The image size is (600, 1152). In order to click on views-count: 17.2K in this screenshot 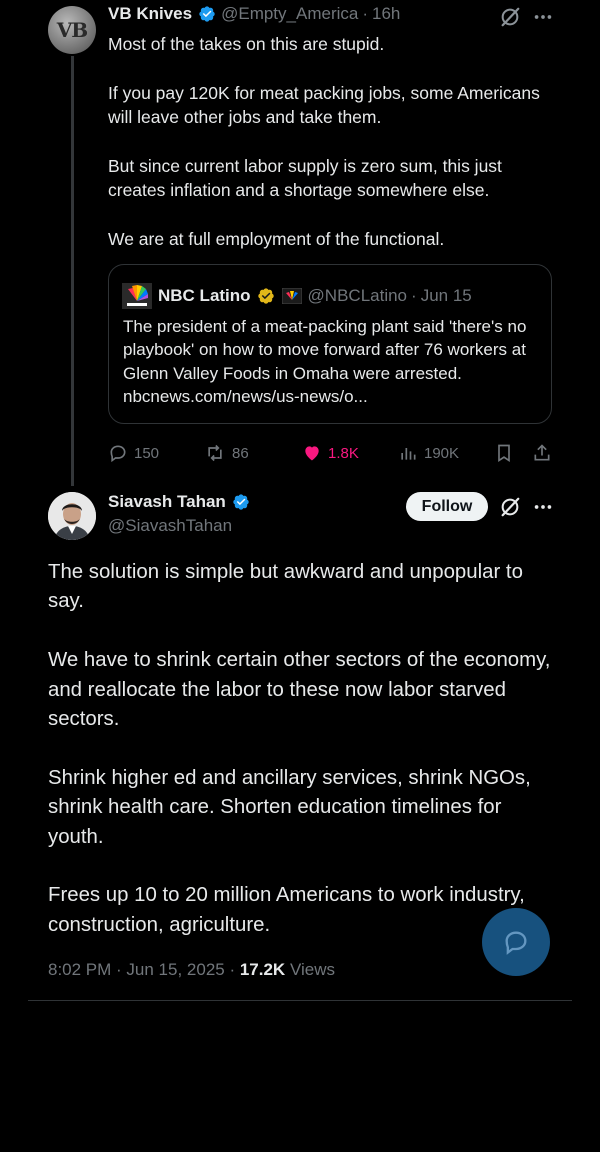, I will do `click(262, 969)`.